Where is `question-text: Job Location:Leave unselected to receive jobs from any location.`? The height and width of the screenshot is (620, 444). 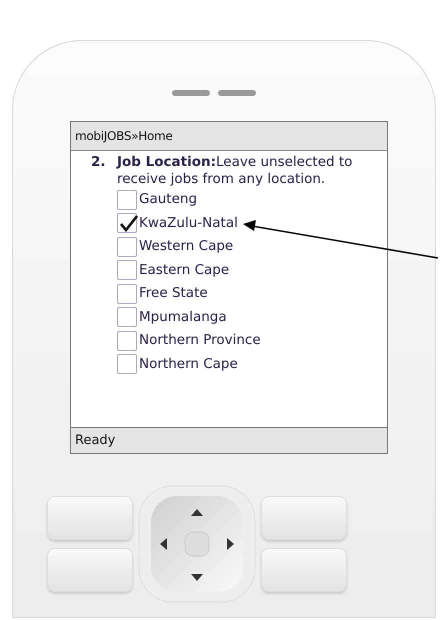 question-text: Job Location:Leave unselected to receive jobs from any location. is located at coordinates (235, 171).